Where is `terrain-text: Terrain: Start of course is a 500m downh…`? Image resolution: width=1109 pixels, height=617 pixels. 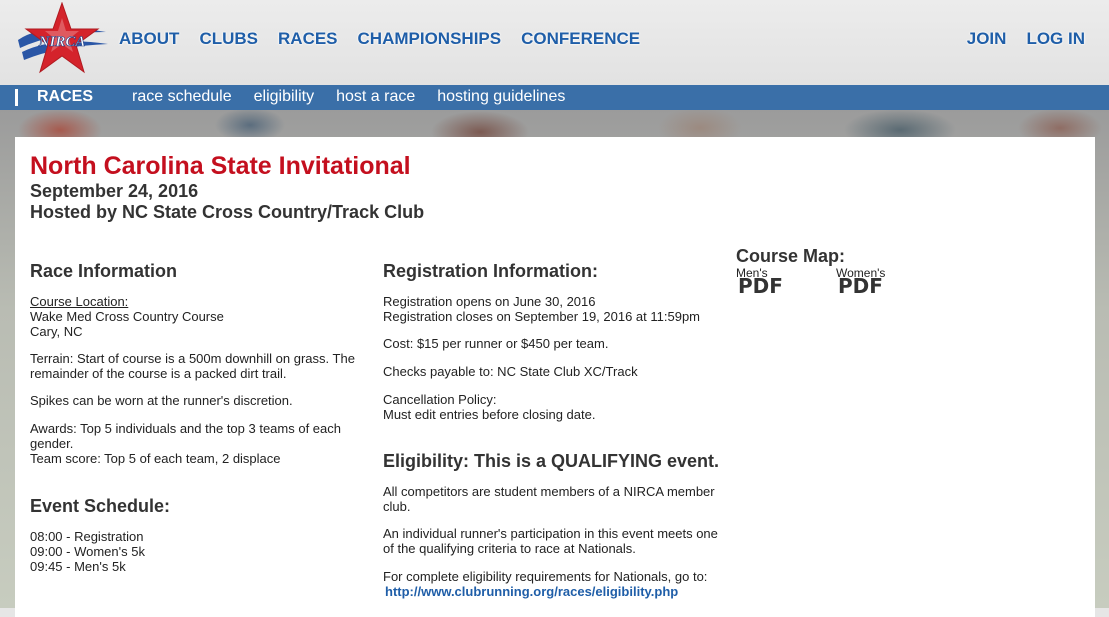
terrain-text: Terrain: Start of course is a 500m downh… is located at coordinates (192, 366).